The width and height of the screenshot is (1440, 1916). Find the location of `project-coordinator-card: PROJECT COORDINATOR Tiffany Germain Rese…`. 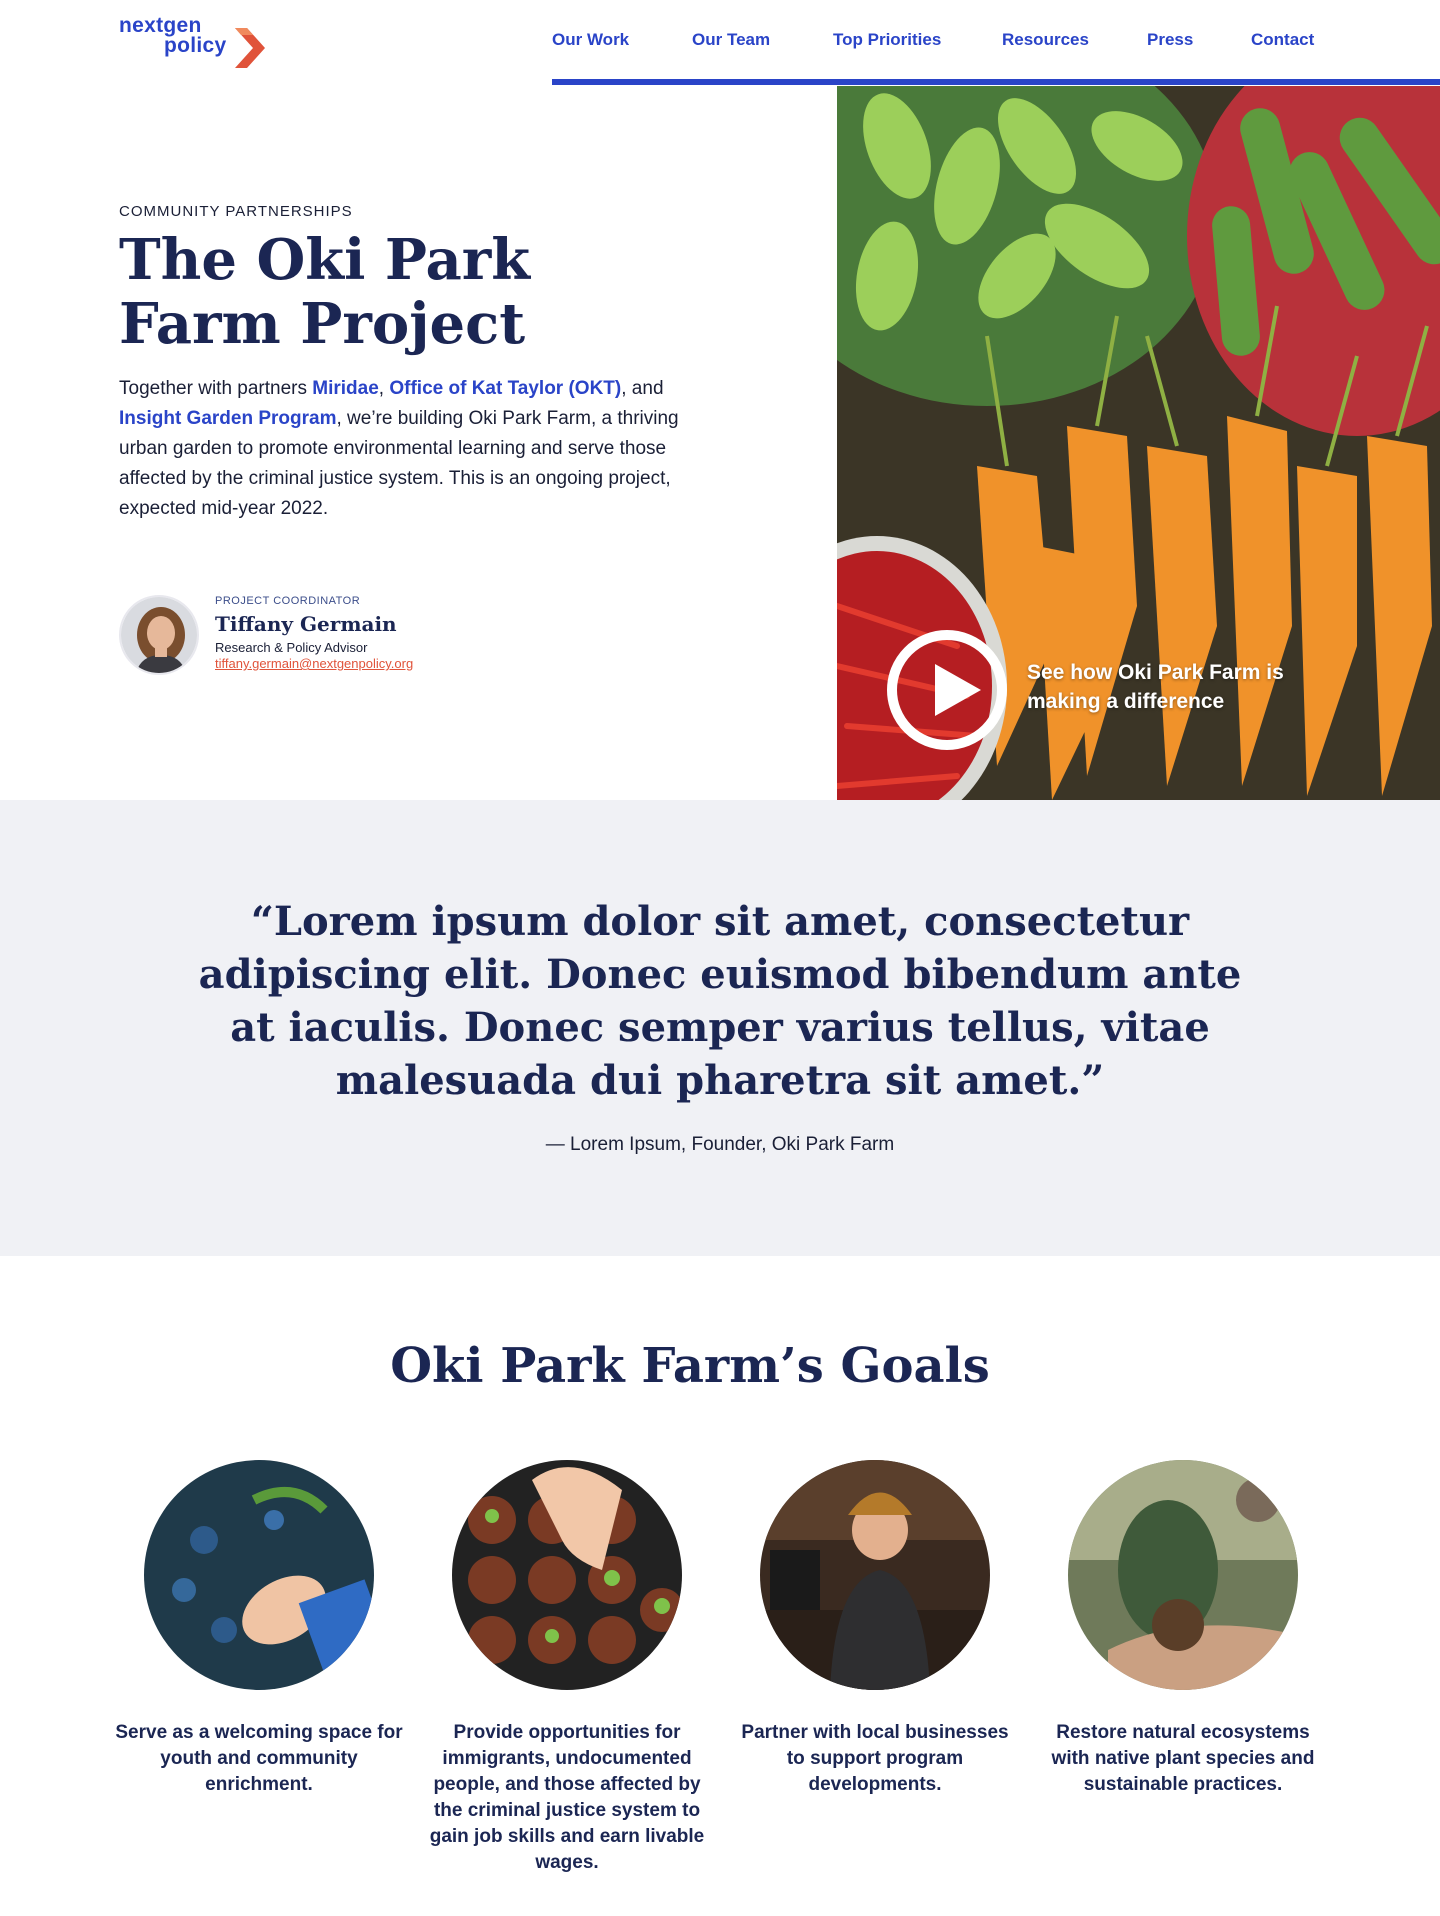

project-coordinator-card: PROJECT COORDINATOR Tiffany Germain Rese… is located at coordinates (369, 636).